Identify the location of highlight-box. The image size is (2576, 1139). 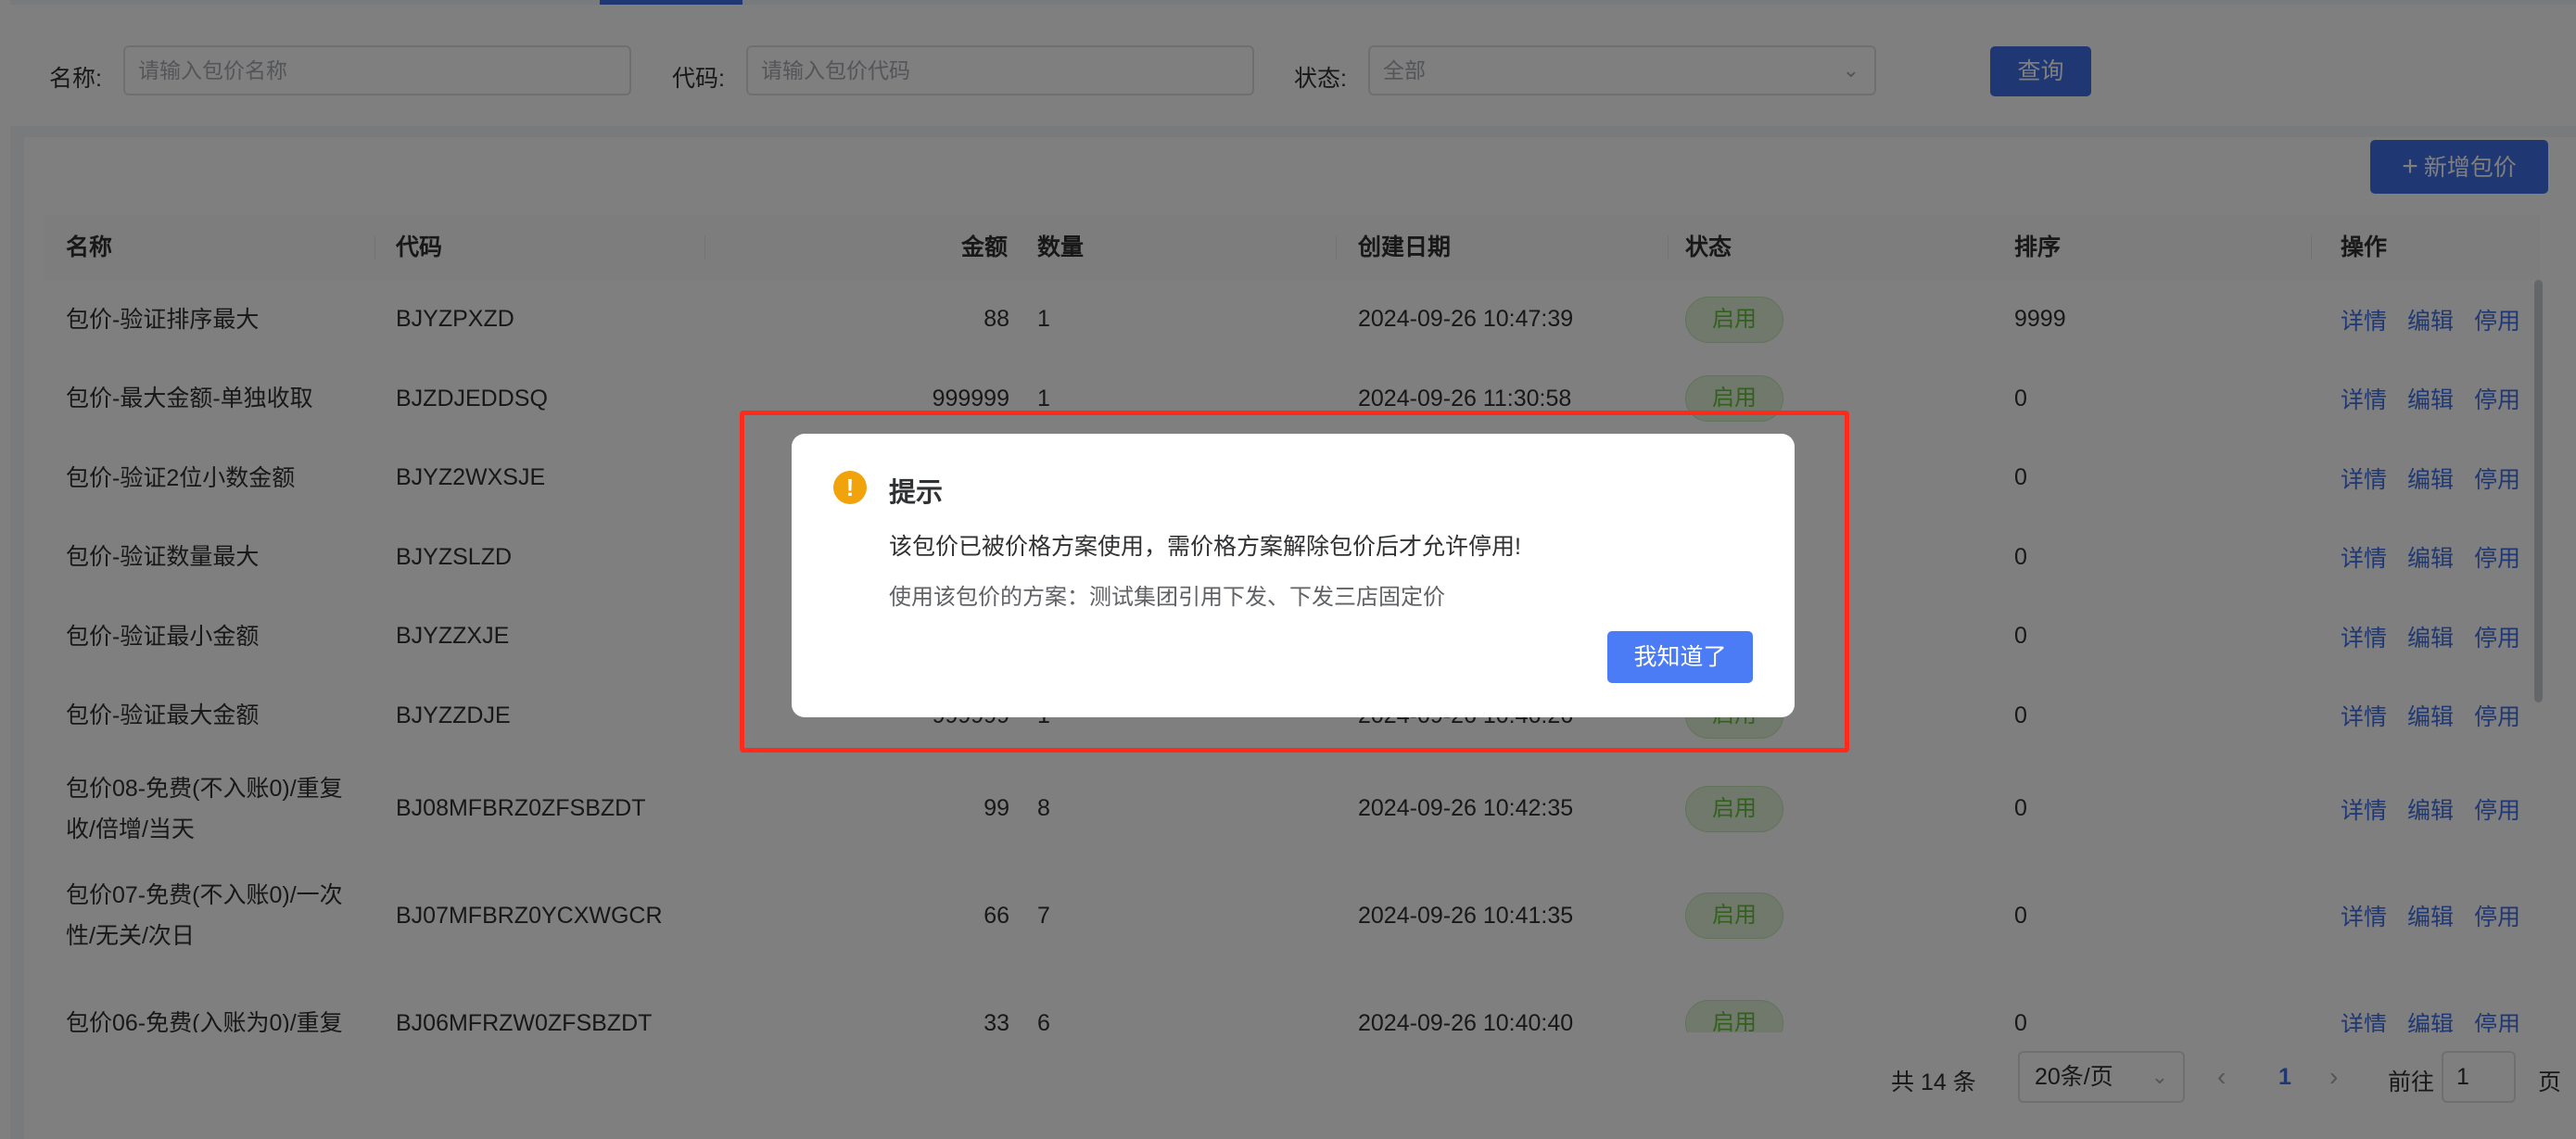
(1294, 582).